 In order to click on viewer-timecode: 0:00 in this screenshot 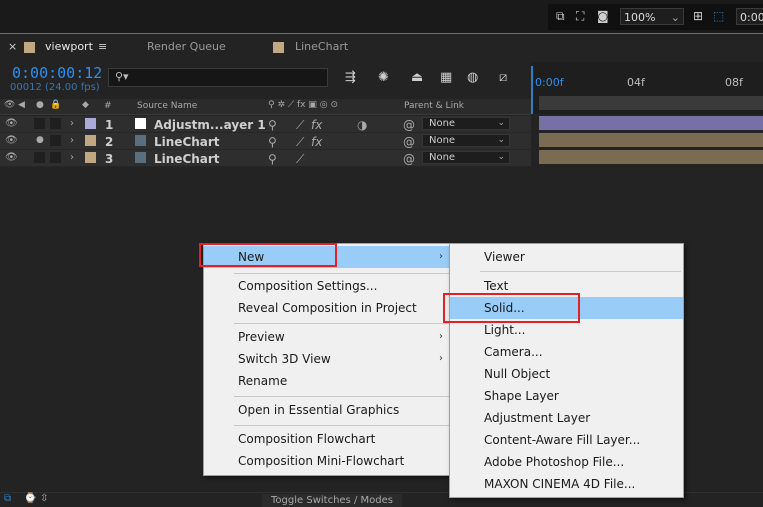, I will do `click(749, 16)`.